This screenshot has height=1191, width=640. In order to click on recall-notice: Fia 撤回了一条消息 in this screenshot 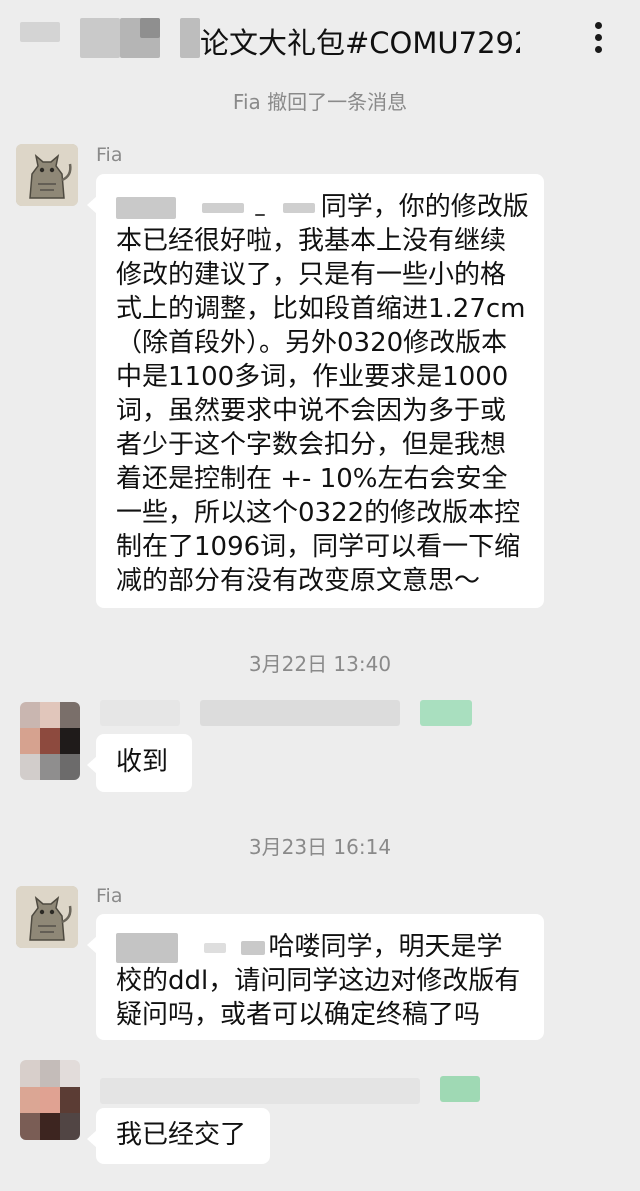, I will do `click(320, 102)`.